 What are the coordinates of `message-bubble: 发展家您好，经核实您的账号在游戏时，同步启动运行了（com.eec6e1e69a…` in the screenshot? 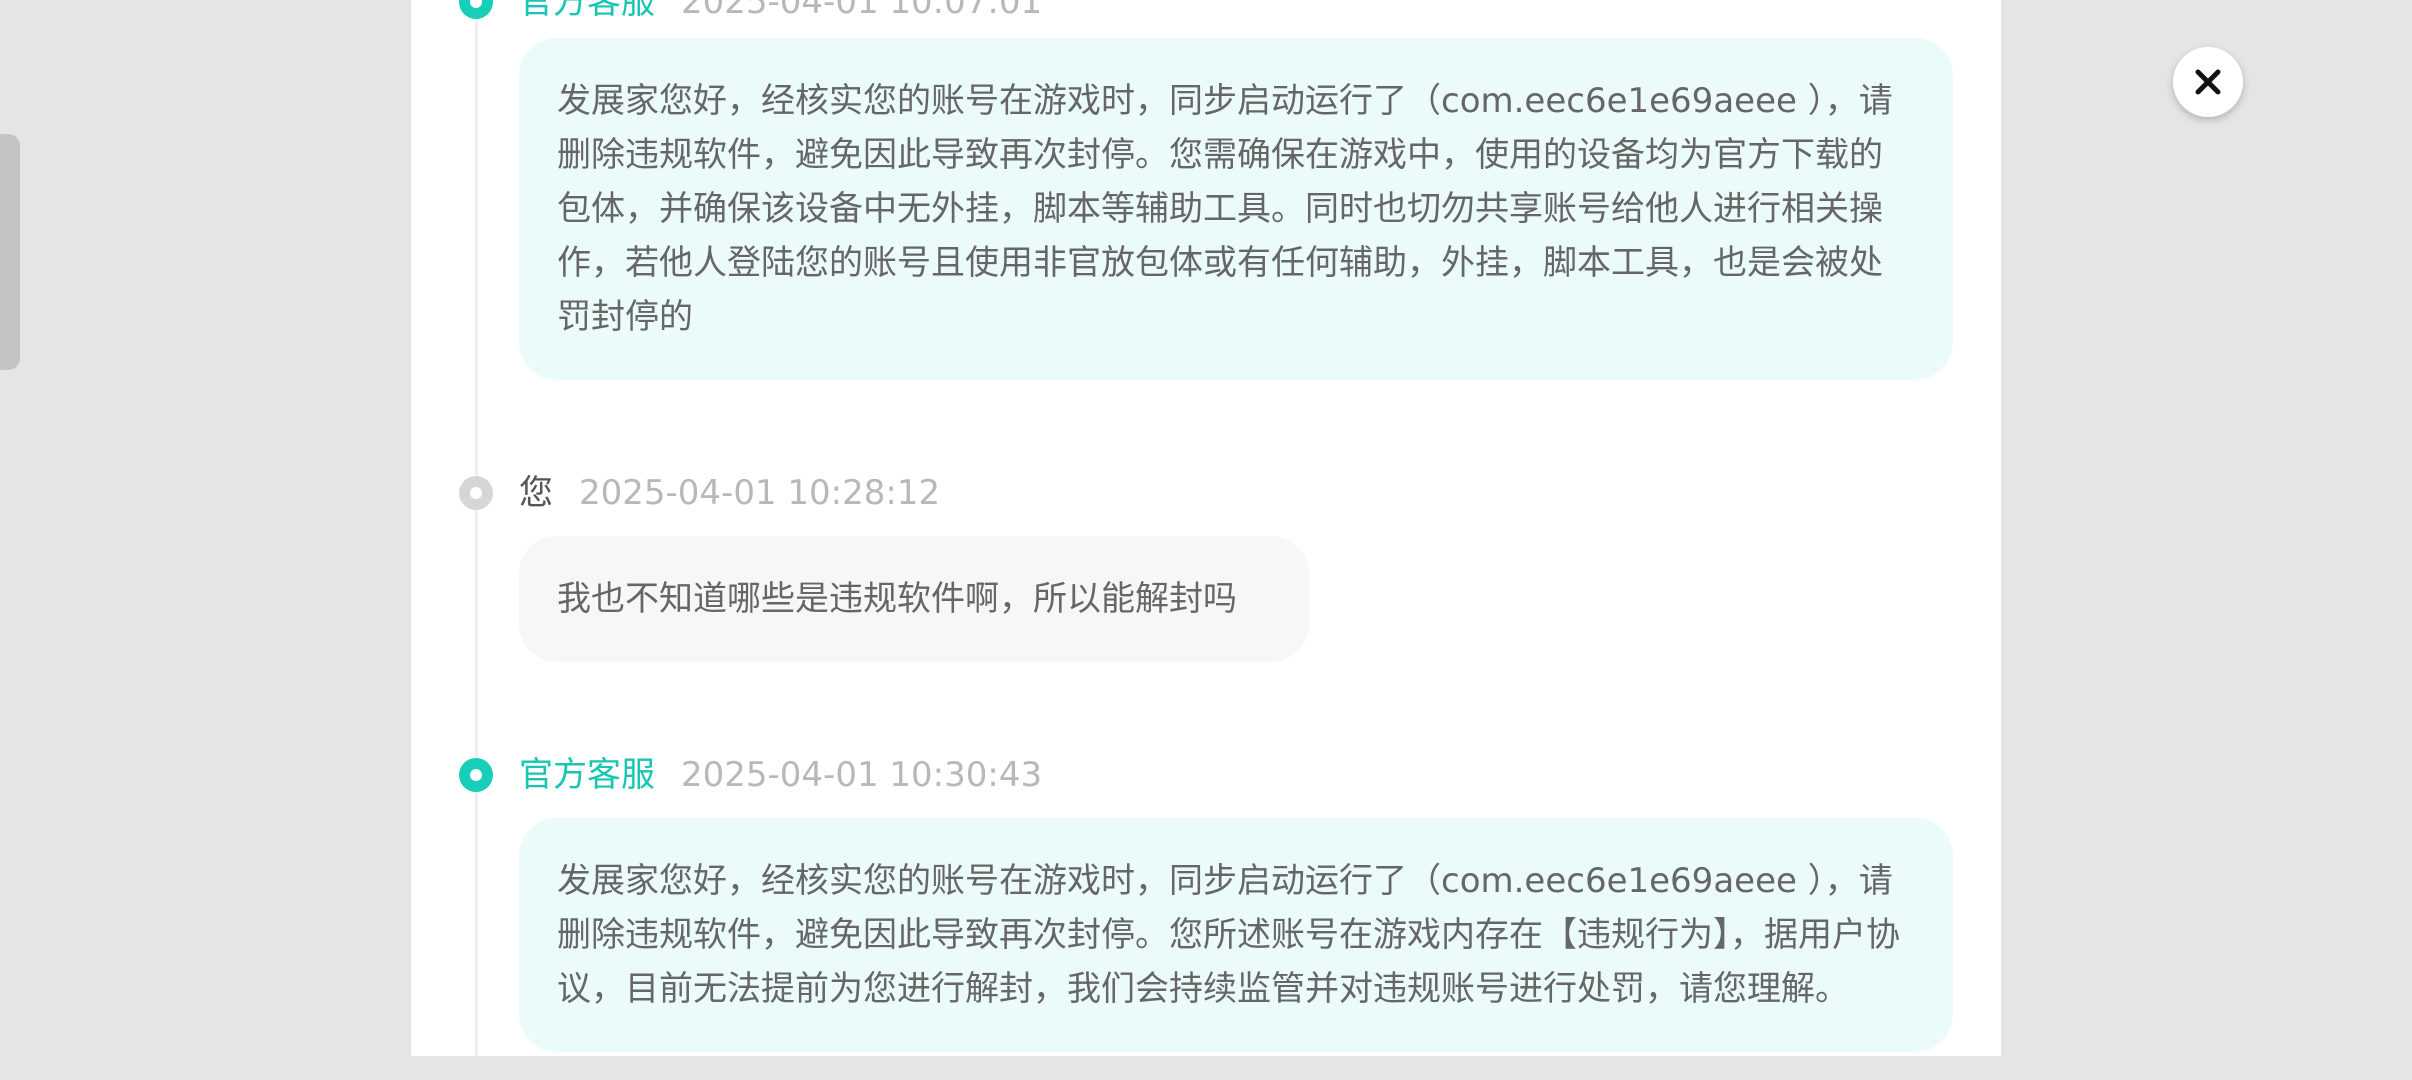 It's located at (1236, 935).